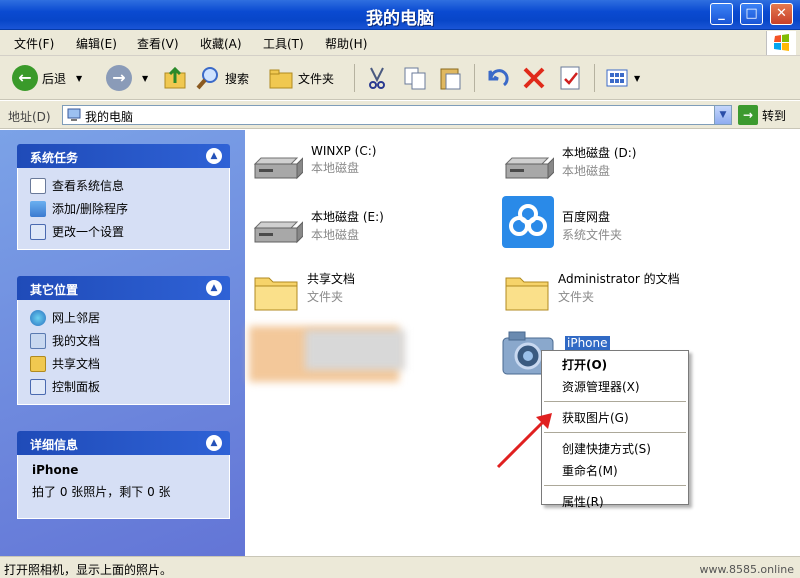  What do you see at coordinates (400, 78) in the screenshot?
I see `toolbar: ← 后退 ▼ → ▼ 搜索 文件夹 ▼` at bounding box center [400, 78].